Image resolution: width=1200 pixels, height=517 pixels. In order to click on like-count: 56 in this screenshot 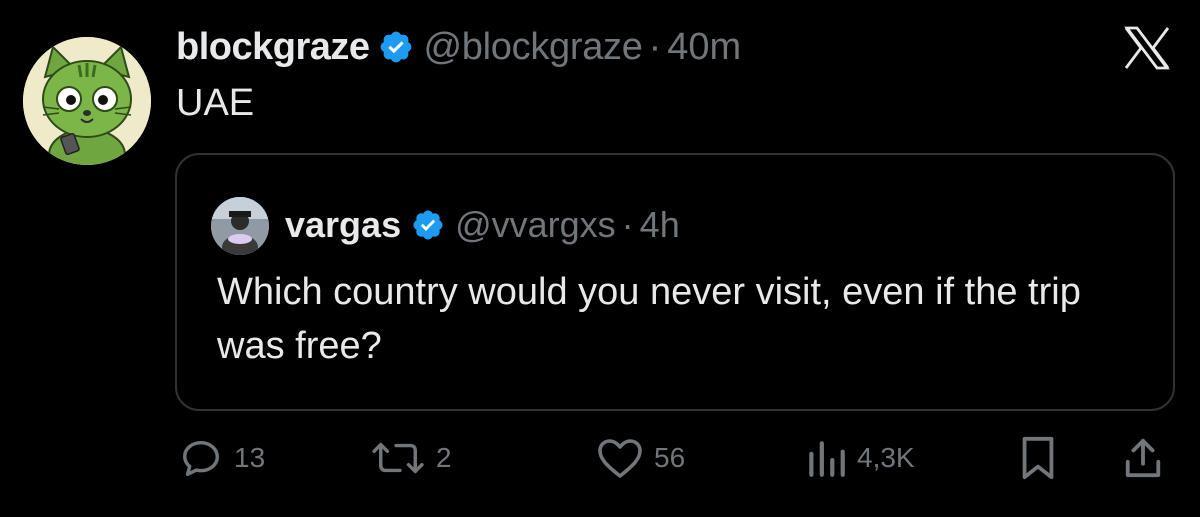, I will do `click(670, 457)`.